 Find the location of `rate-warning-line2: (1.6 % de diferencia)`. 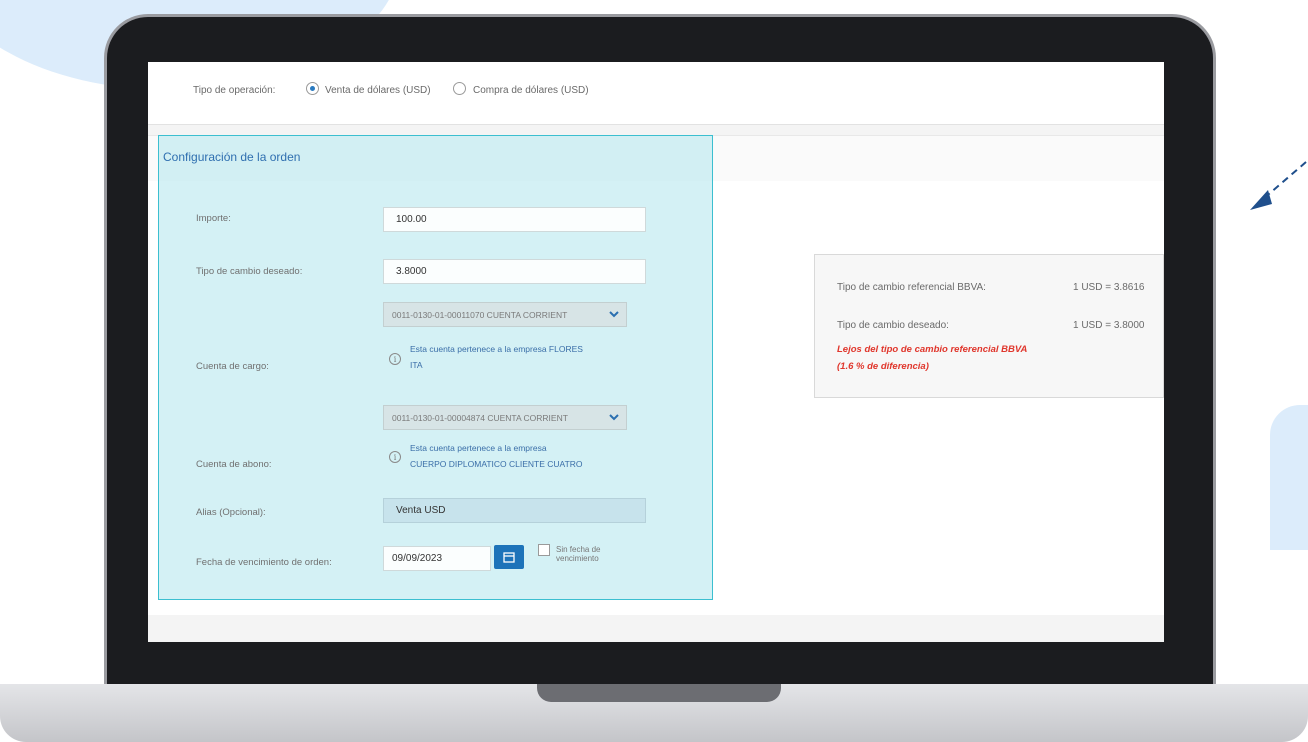

rate-warning-line2: (1.6 % de diferencia) is located at coordinates (883, 366).